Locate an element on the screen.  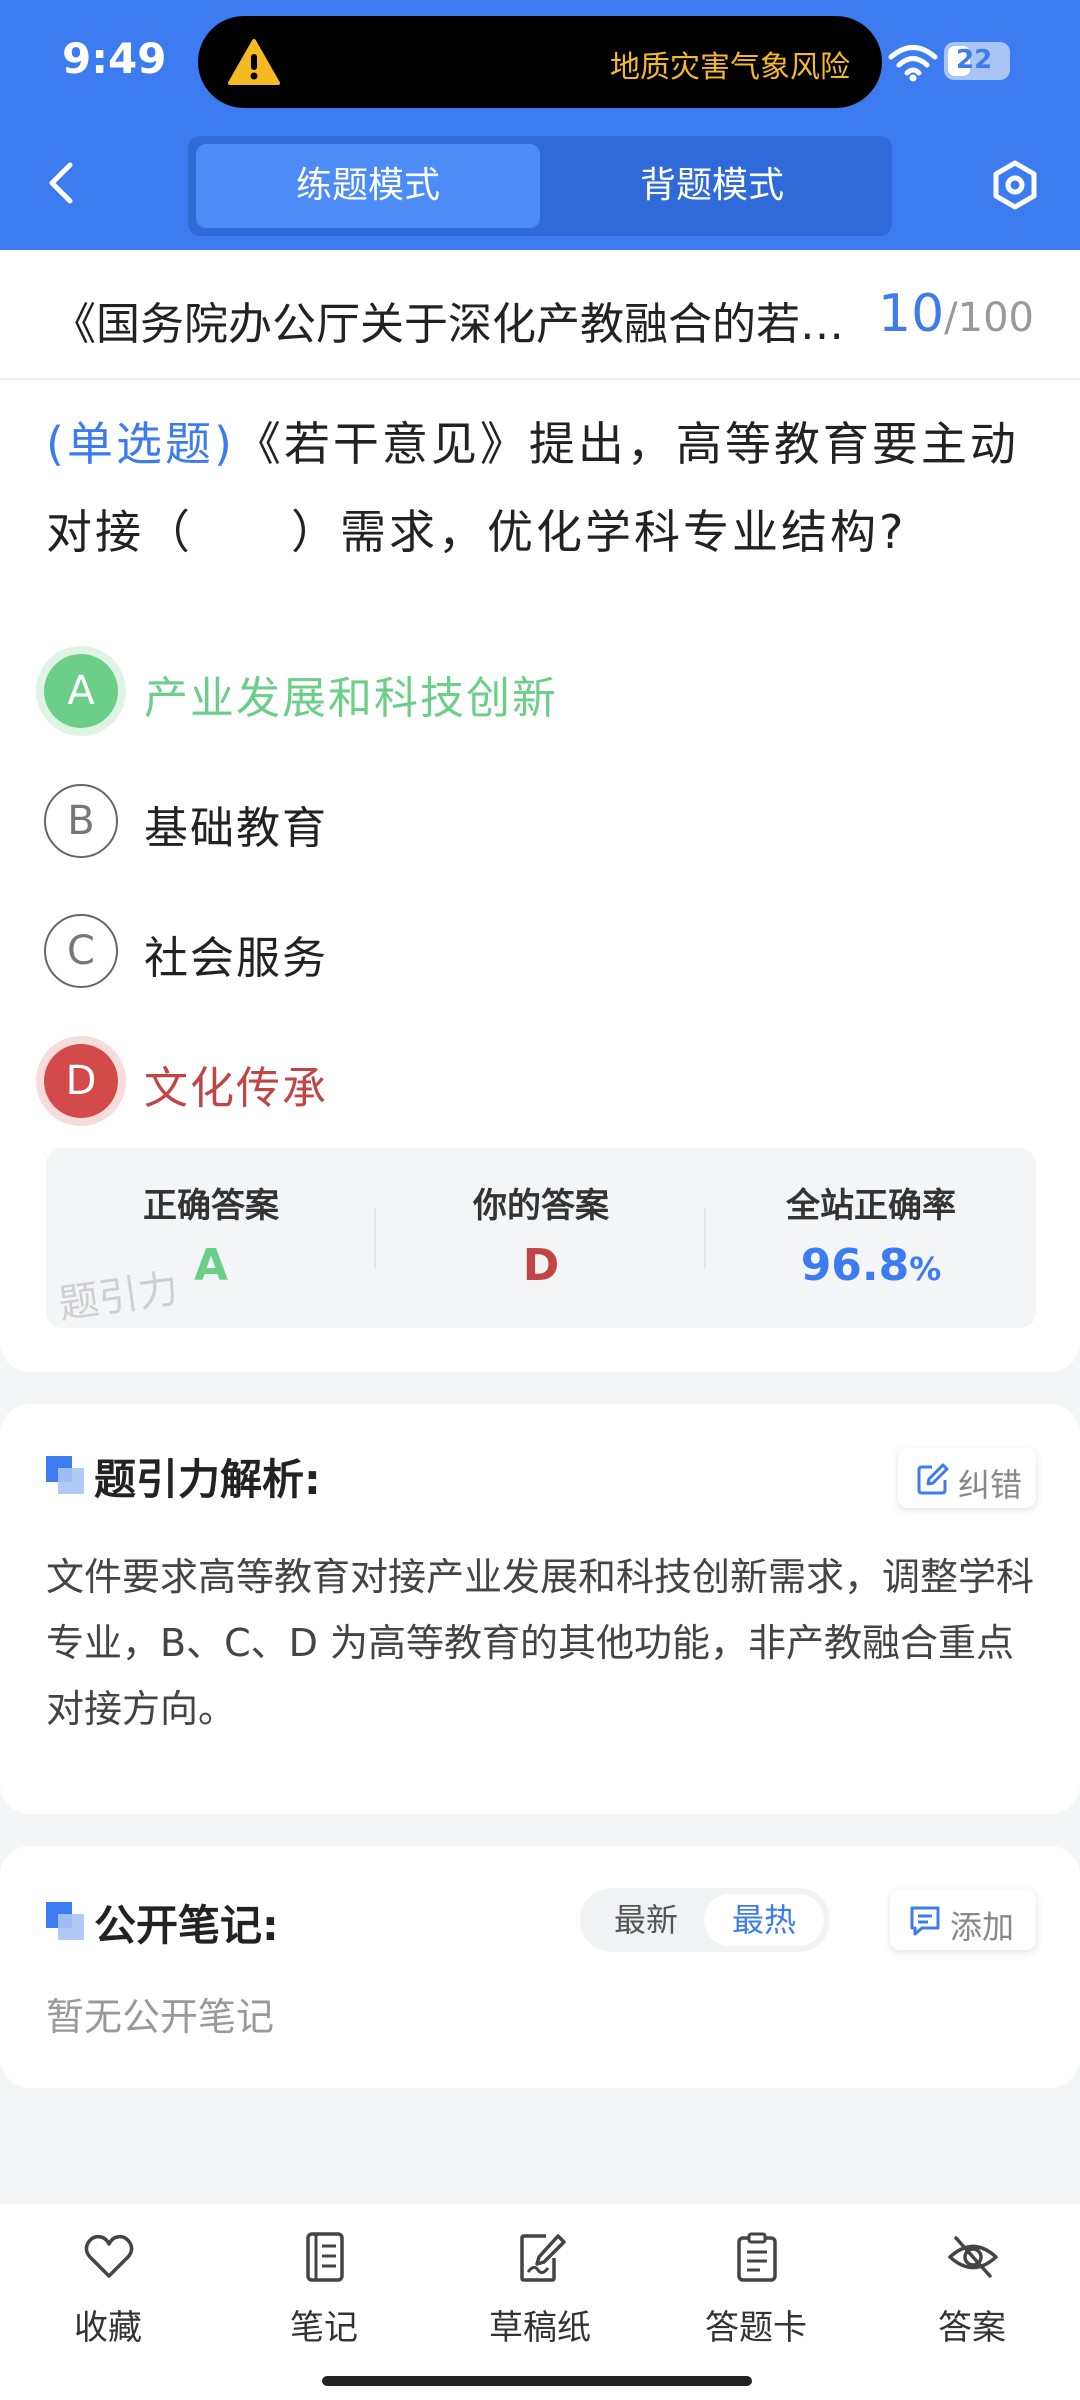
accuracy-column: 全站正确率 96.8% is located at coordinates (871, 1238).